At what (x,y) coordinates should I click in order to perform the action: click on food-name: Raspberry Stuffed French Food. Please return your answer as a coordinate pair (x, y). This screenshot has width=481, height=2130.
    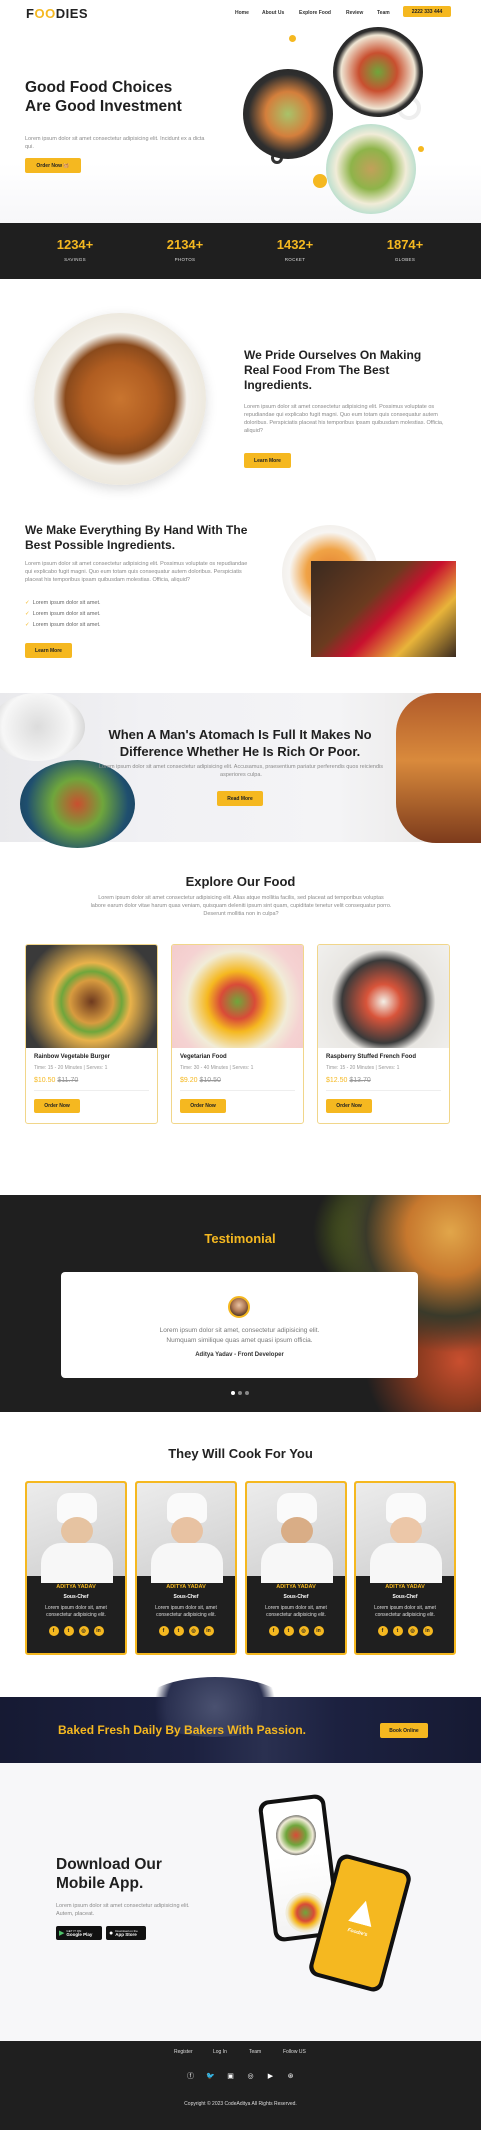
    Looking at the image, I should click on (371, 1057).